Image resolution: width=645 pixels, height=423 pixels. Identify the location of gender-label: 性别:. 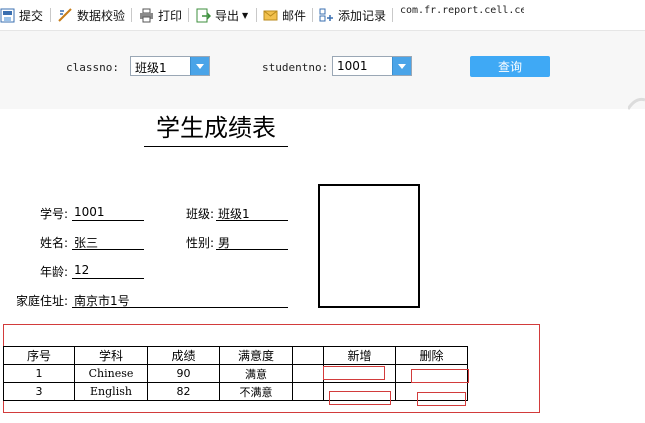
(199, 243).